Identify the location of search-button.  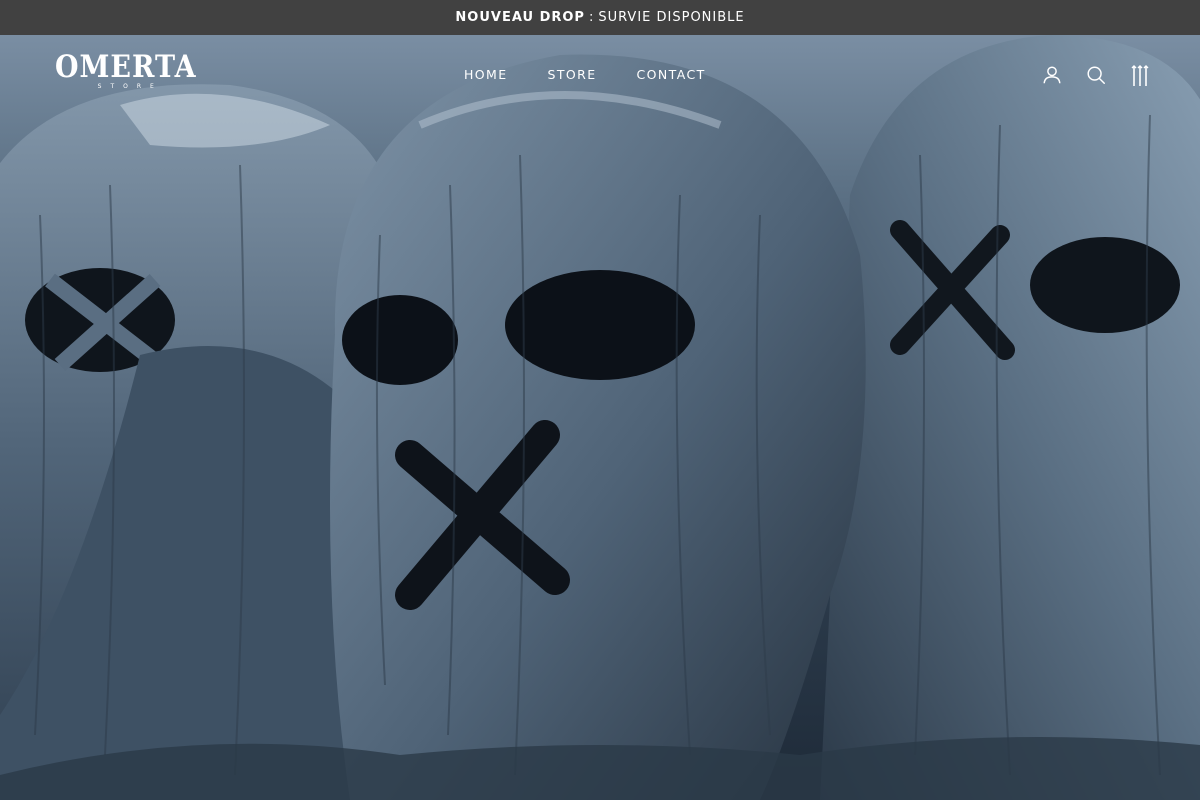
(1096, 75).